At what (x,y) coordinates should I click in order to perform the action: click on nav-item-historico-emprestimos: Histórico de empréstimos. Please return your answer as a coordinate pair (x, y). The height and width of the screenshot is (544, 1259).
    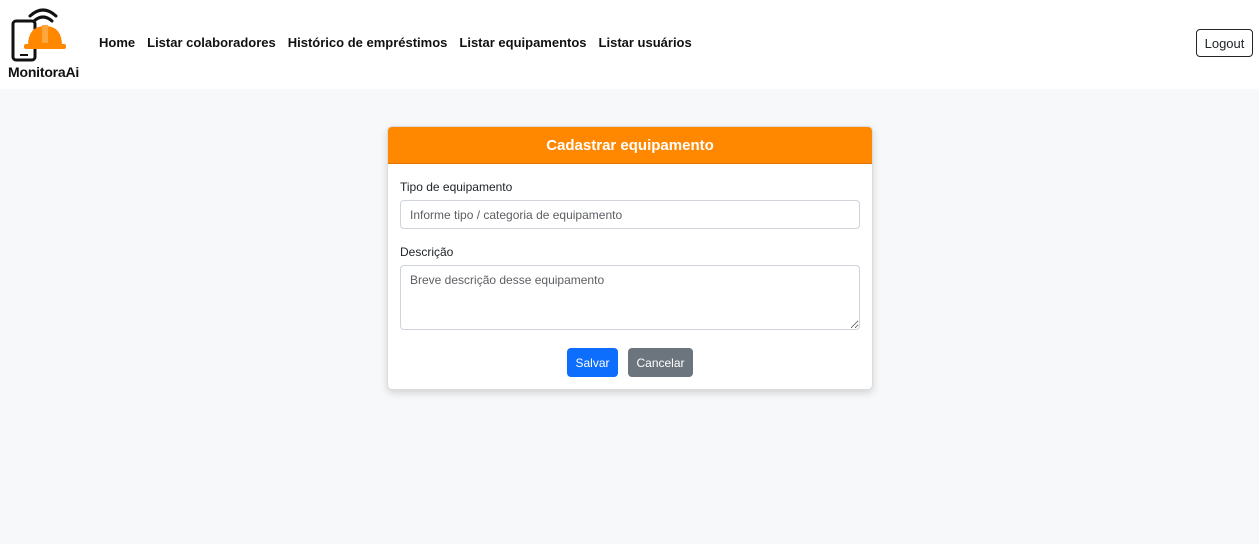
    Looking at the image, I should click on (368, 42).